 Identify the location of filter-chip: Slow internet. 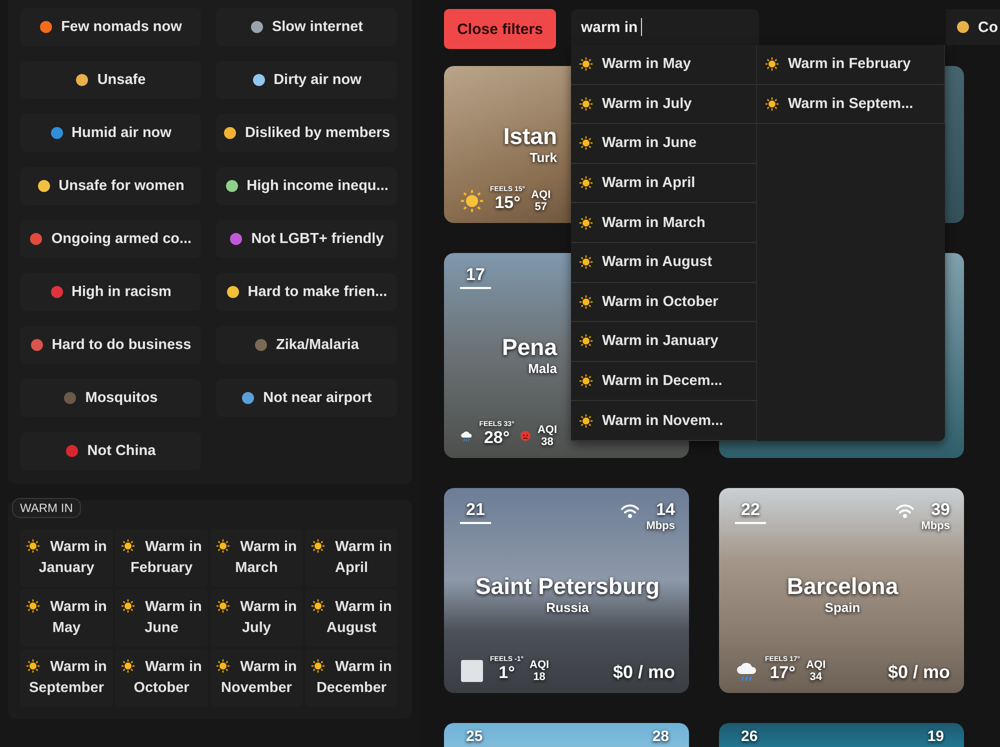
(306, 27).